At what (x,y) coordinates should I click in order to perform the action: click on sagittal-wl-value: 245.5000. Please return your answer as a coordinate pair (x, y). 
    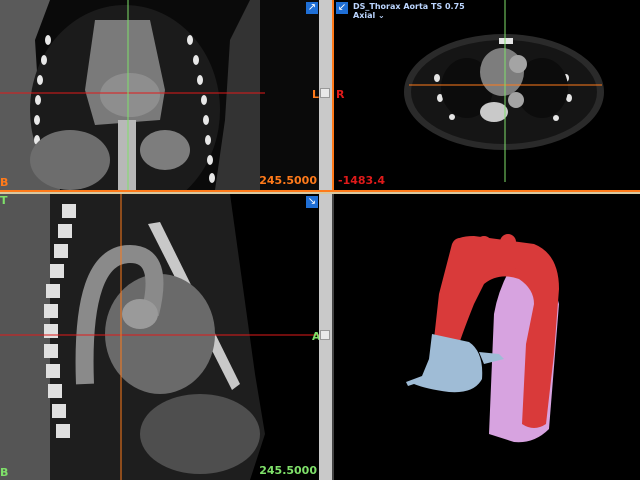
    Looking at the image, I should click on (288, 470).